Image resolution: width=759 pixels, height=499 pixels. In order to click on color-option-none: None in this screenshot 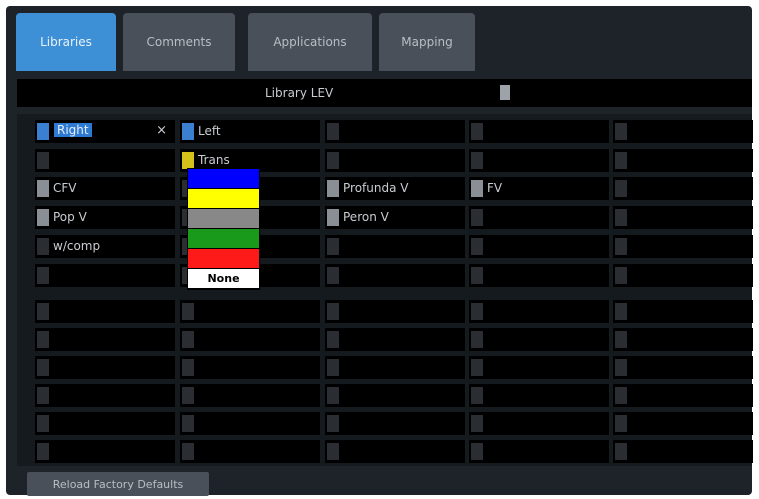, I will do `click(223, 278)`.